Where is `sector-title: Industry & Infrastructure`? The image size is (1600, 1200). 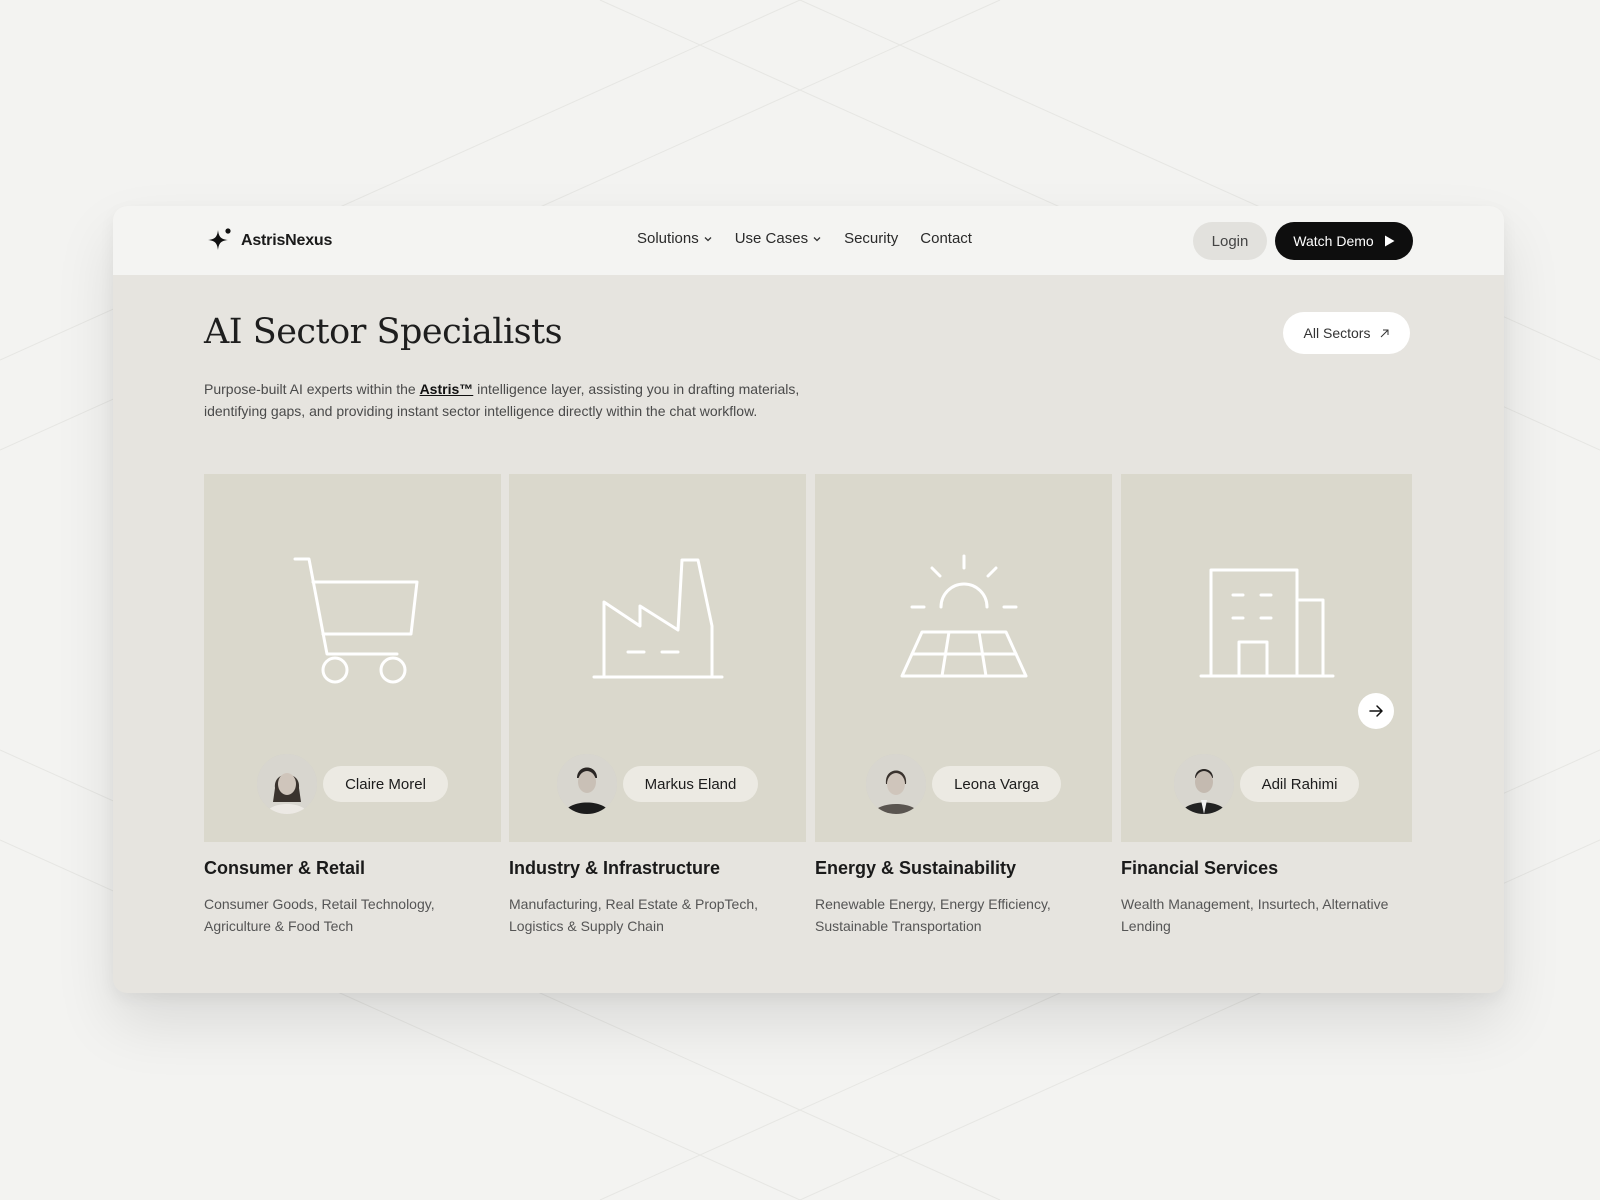
sector-title: Industry & Infrastructure is located at coordinates (615, 868).